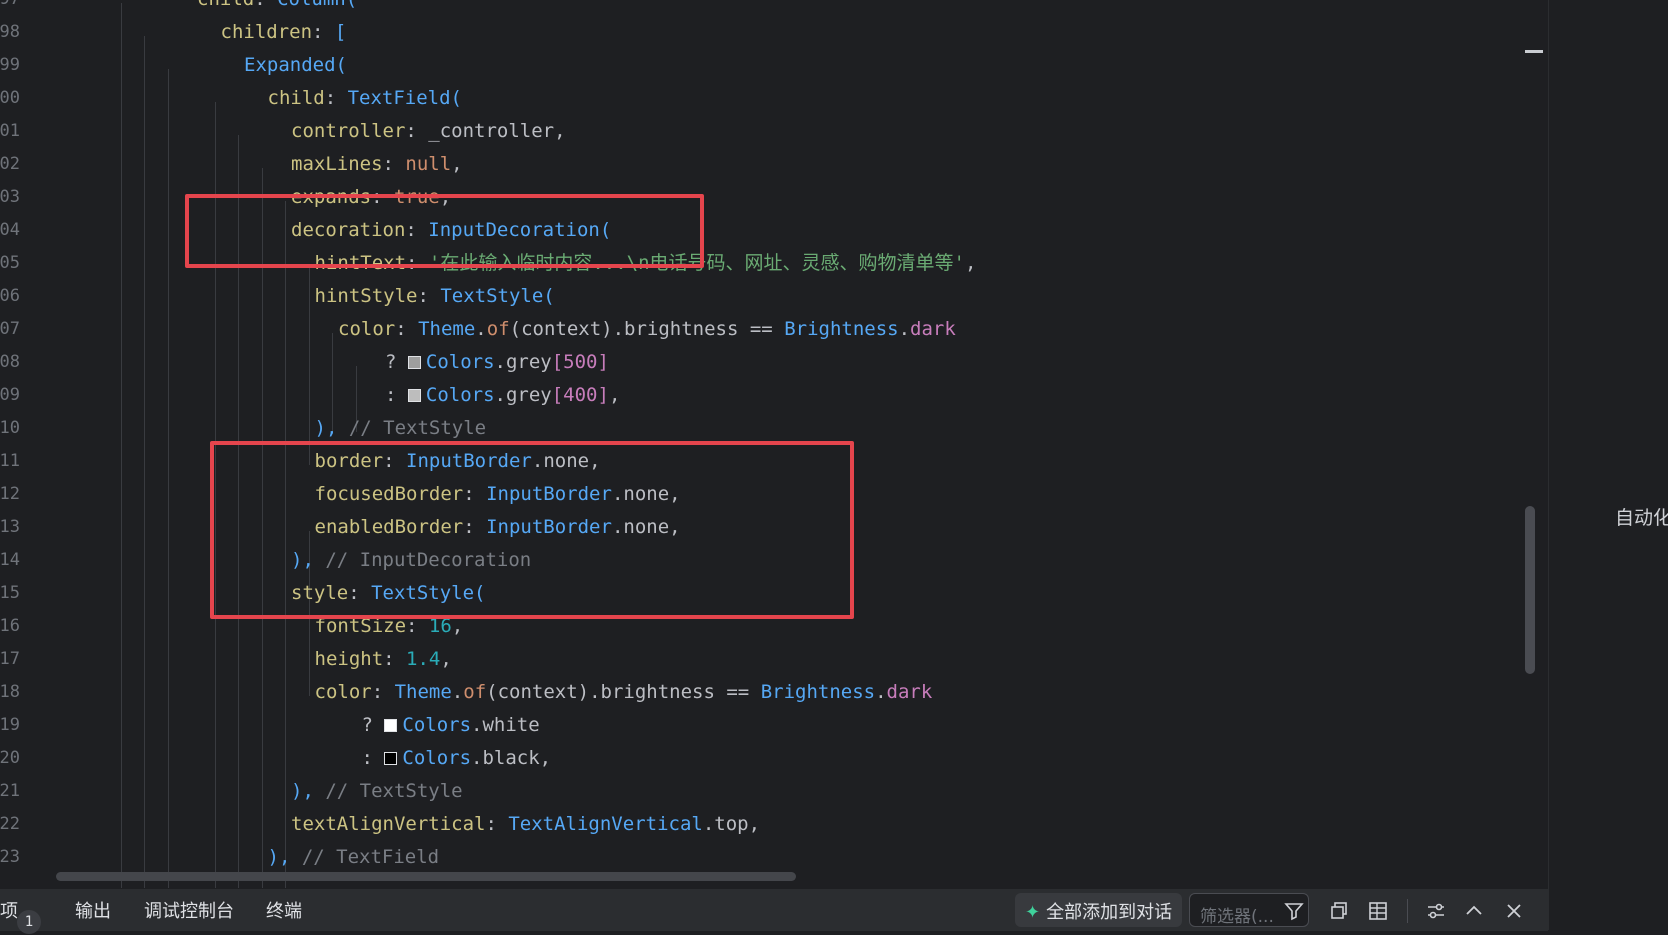 This screenshot has width=1668, height=935. Describe the element at coordinates (377, 164) in the screenshot. I see `code-line: maxLines: null,` at that location.